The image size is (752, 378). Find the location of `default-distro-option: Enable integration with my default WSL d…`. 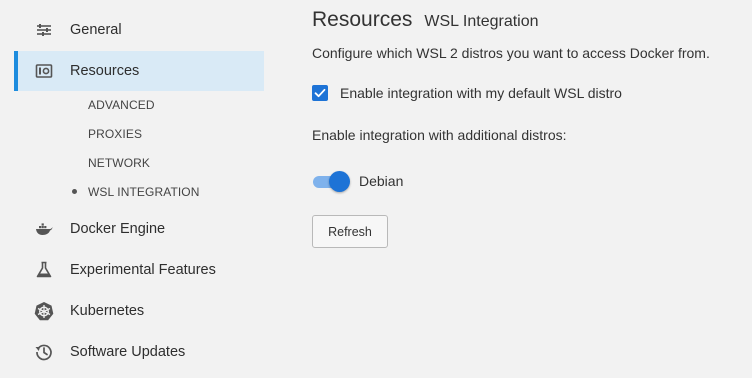

default-distro-option: Enable integration with my default WSL d… is located at coordinates (467, 93).